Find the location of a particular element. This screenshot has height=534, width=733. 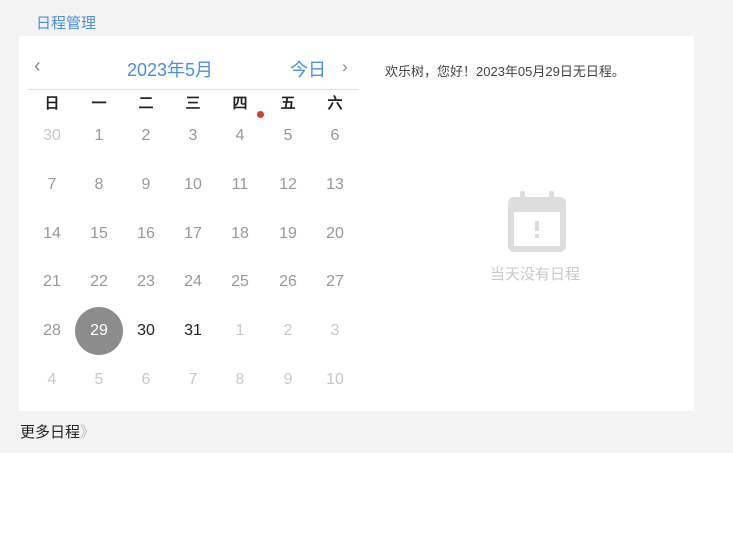

calendar-day: 11 is located at coordinates (240, 185).